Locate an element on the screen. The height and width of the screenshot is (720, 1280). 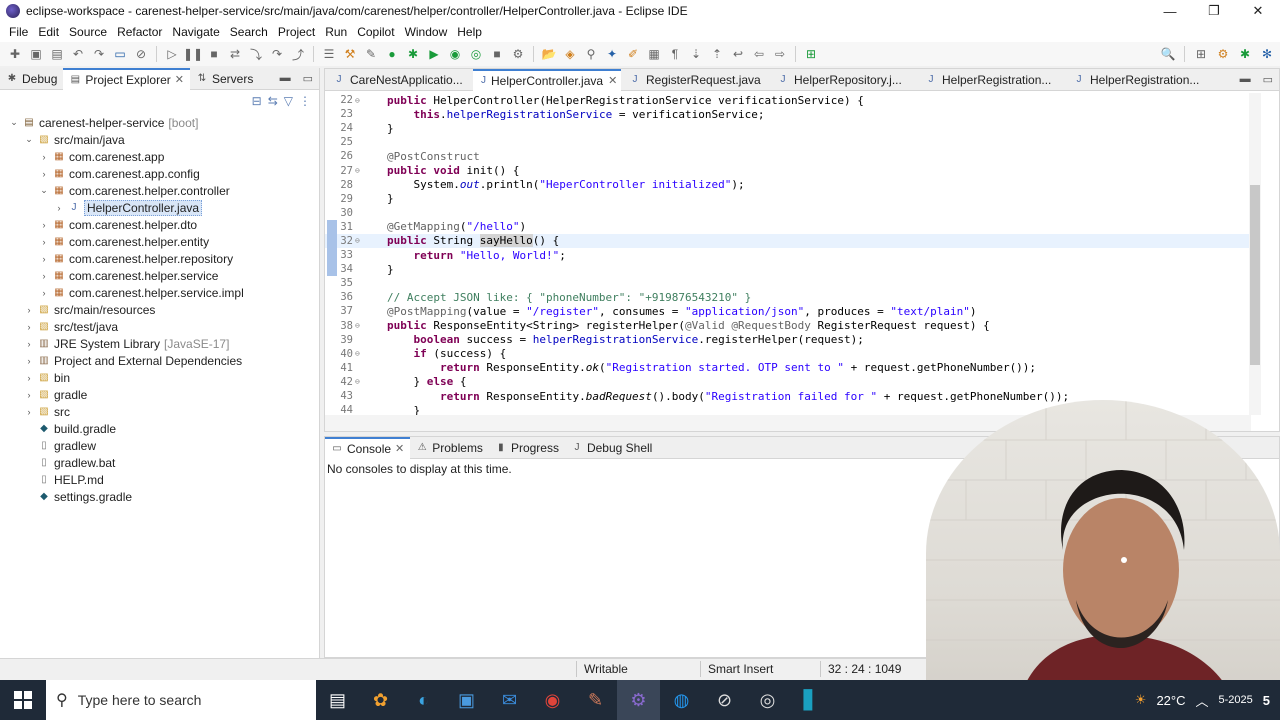
tree-item: ⌄ ▦ com.carenest.helper.controller is located at coordinates (159, 190).